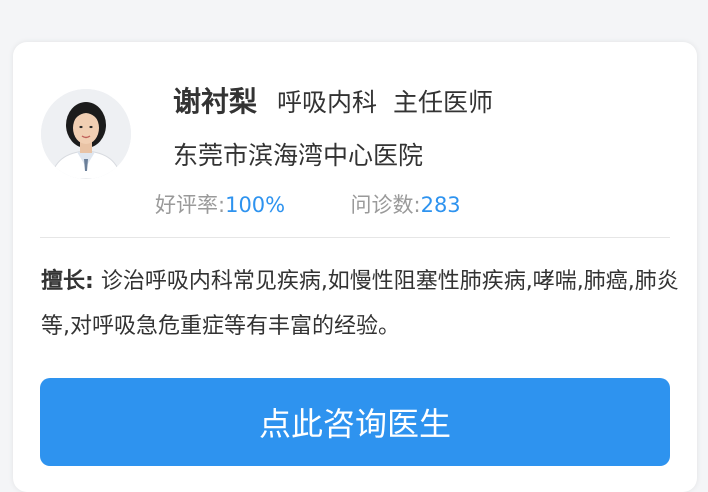 The height and width of the screenshot is (492, 708). Describe the element at coordinates (355, 237) in the screenshot. I see `divider` at that location.